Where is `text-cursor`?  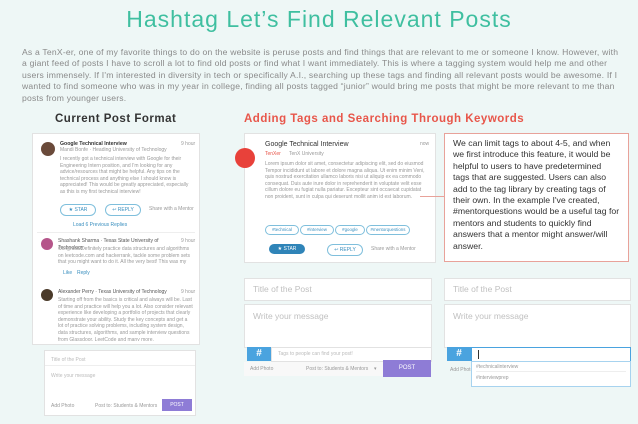 text-cursor is located at coordinates (478, 354).